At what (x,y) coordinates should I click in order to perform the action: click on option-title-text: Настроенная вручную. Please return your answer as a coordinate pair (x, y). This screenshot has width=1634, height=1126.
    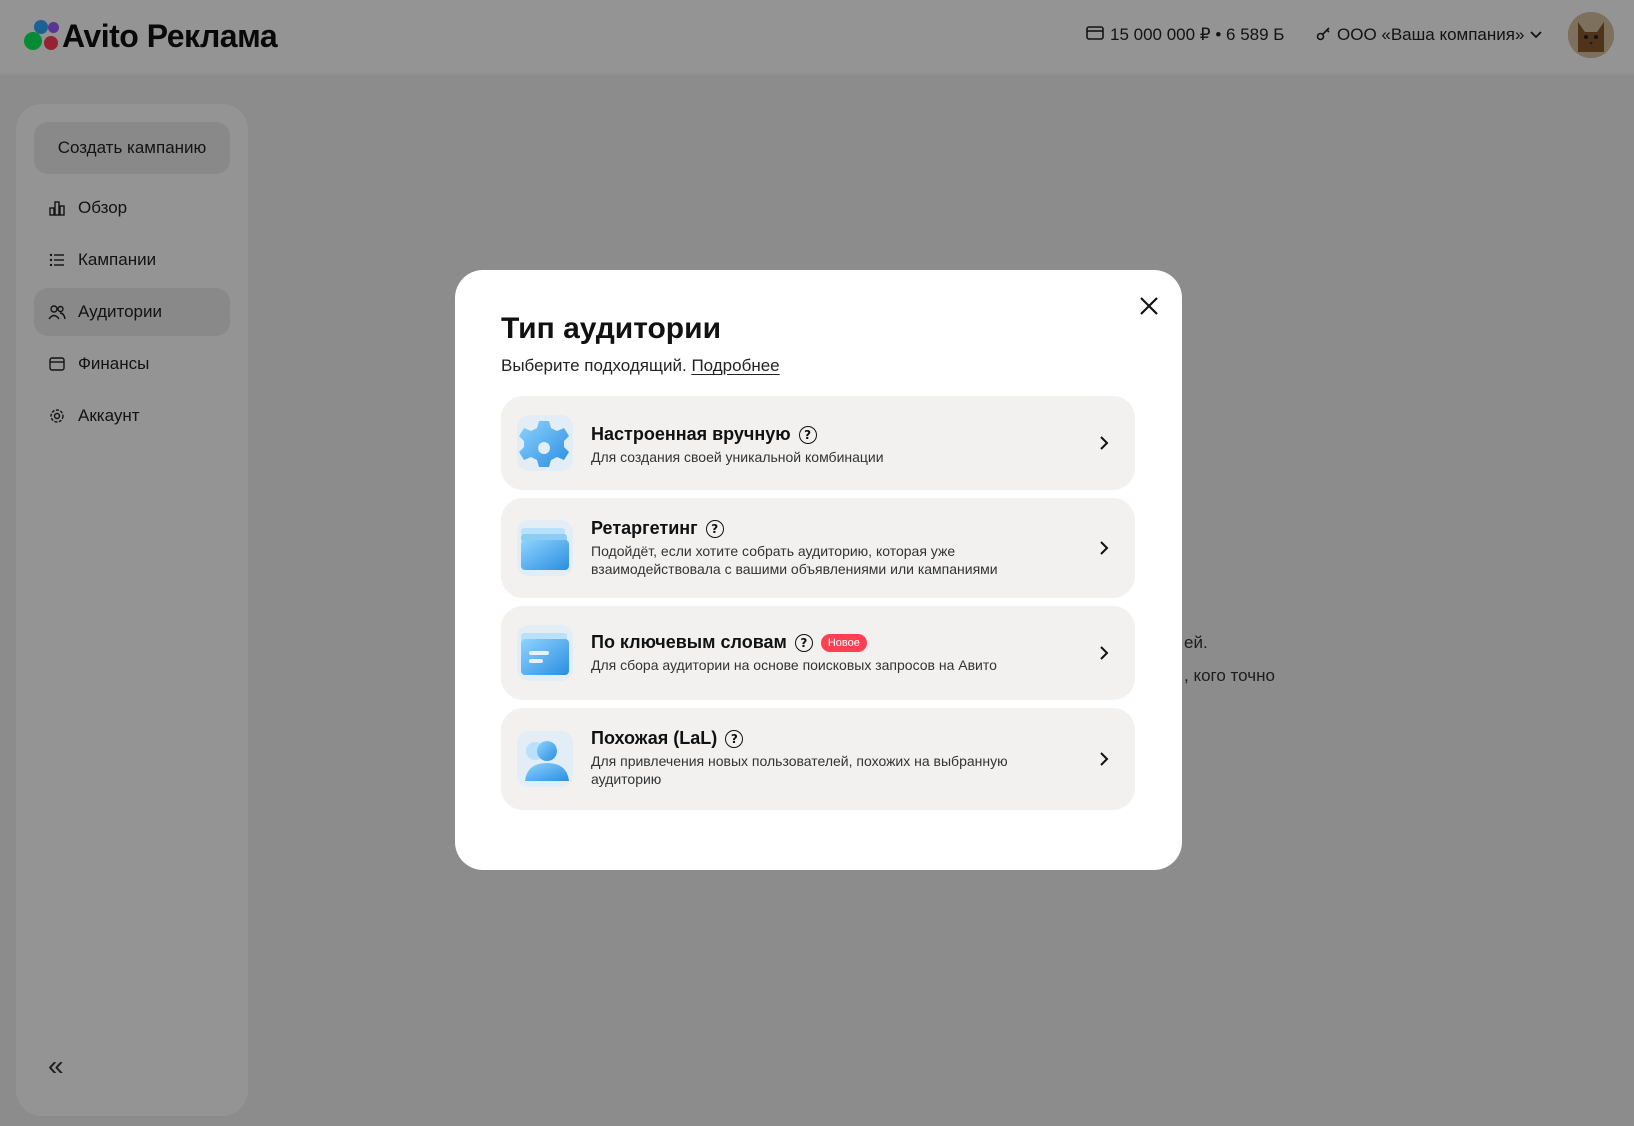
    Looking at the image, I should click on (691, 434).